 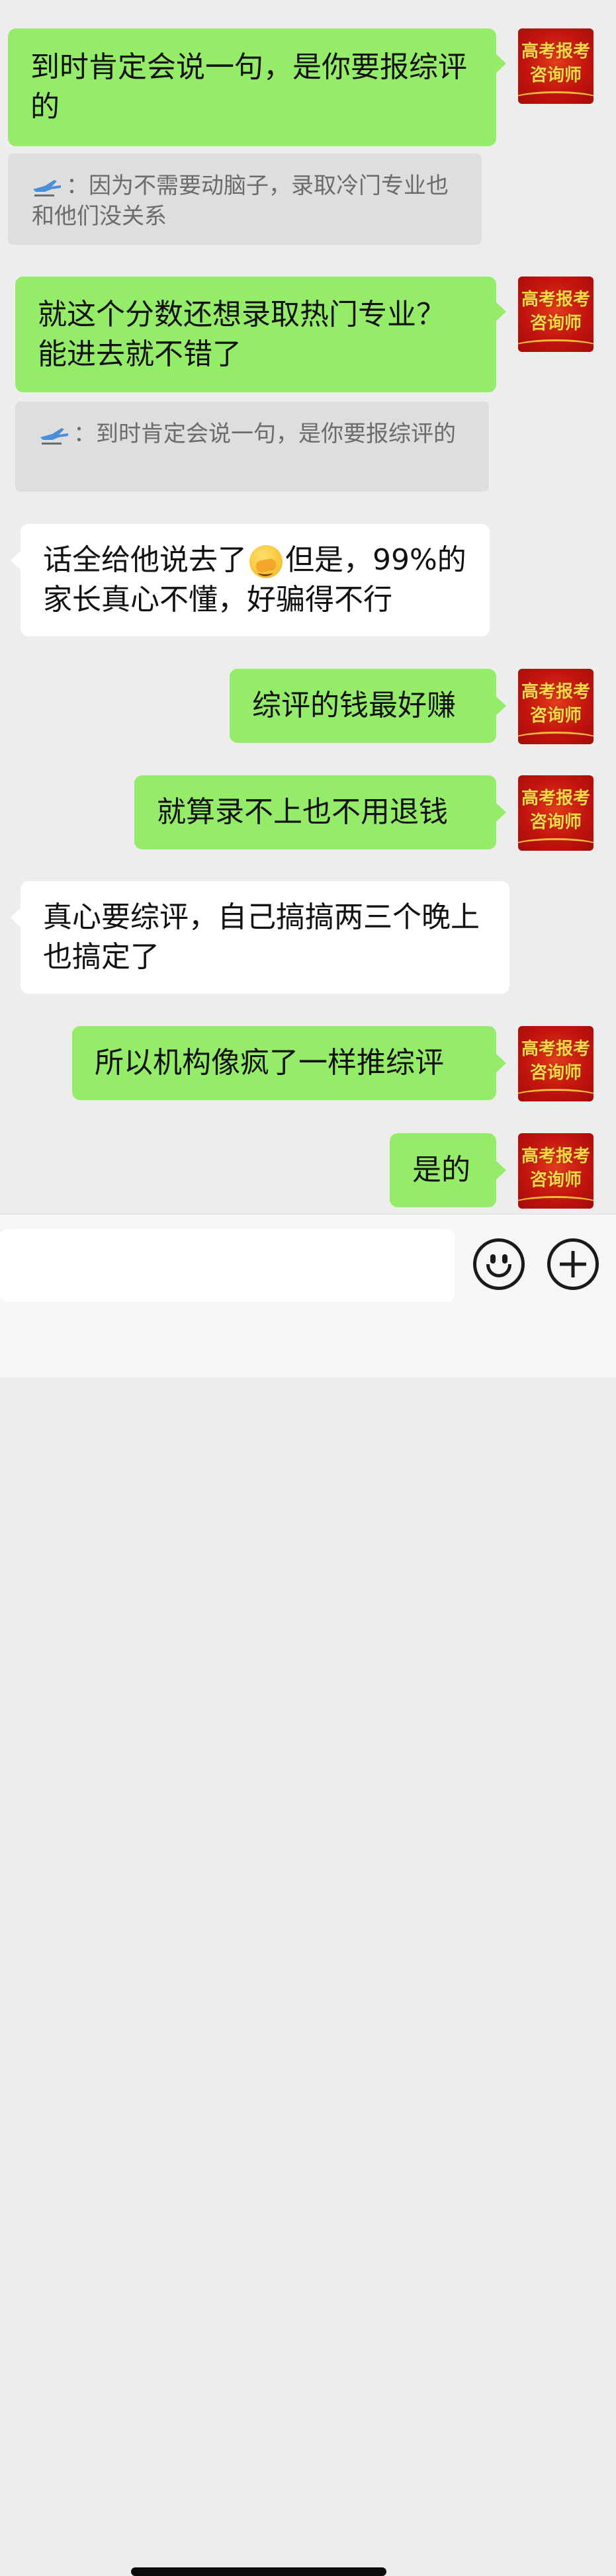 What do you see at coordinates (250, 580) in the screenshot?
I see `incoming-message: 话全给他说去了 但是，99%的家长真心不懂，好骗得不行` at bounding box center [250, 580].